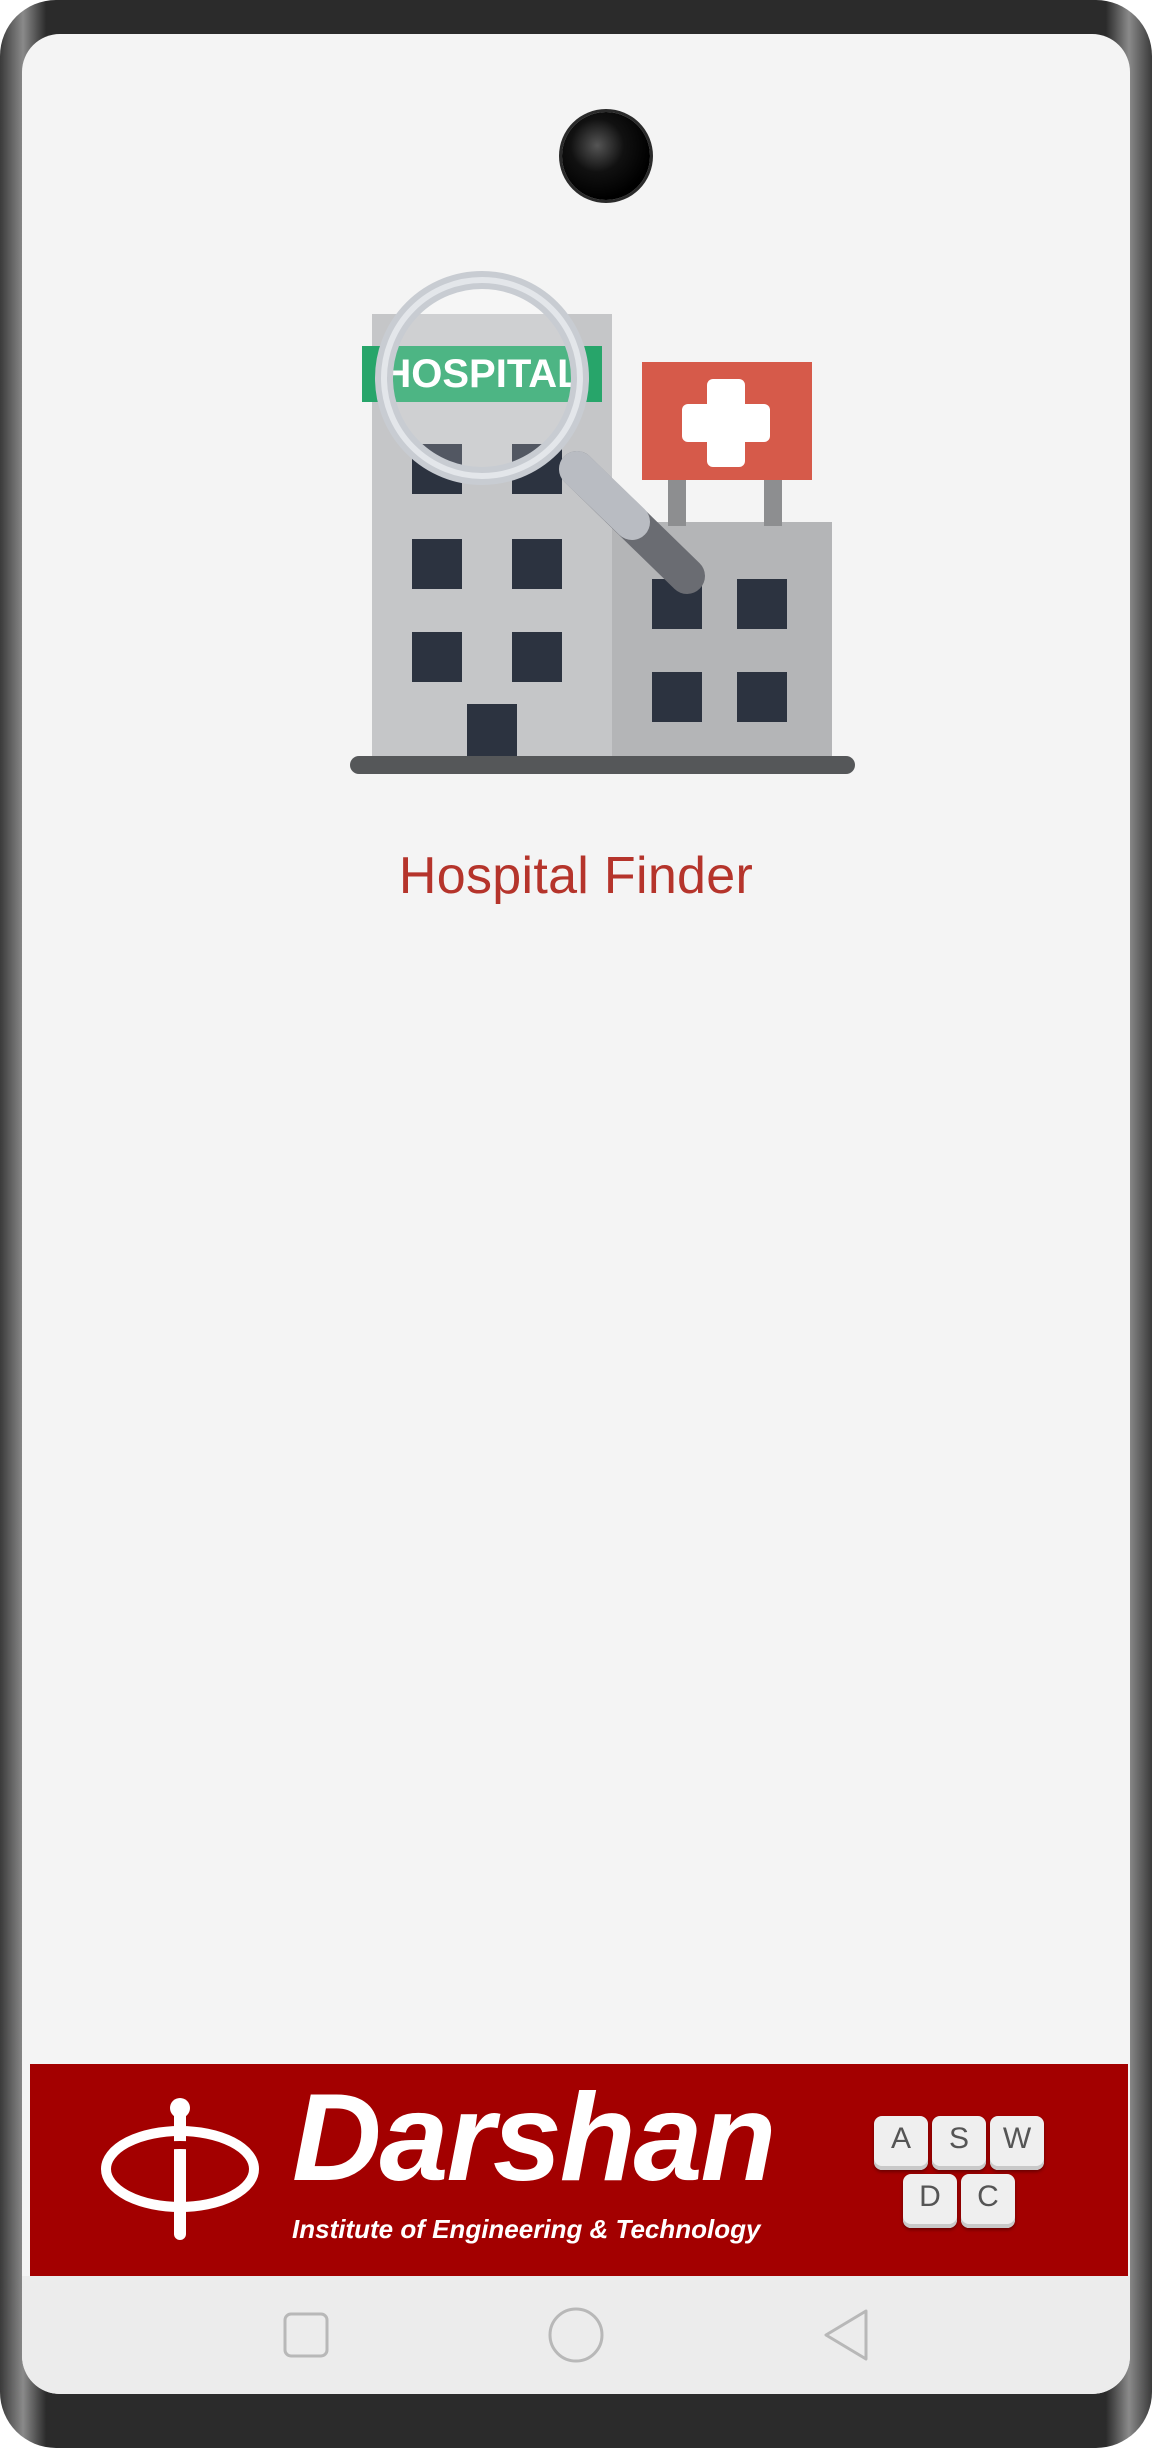  Describe the element at coordinates (959, 2143) in the screenshot. I see `key-s: S` at that location.